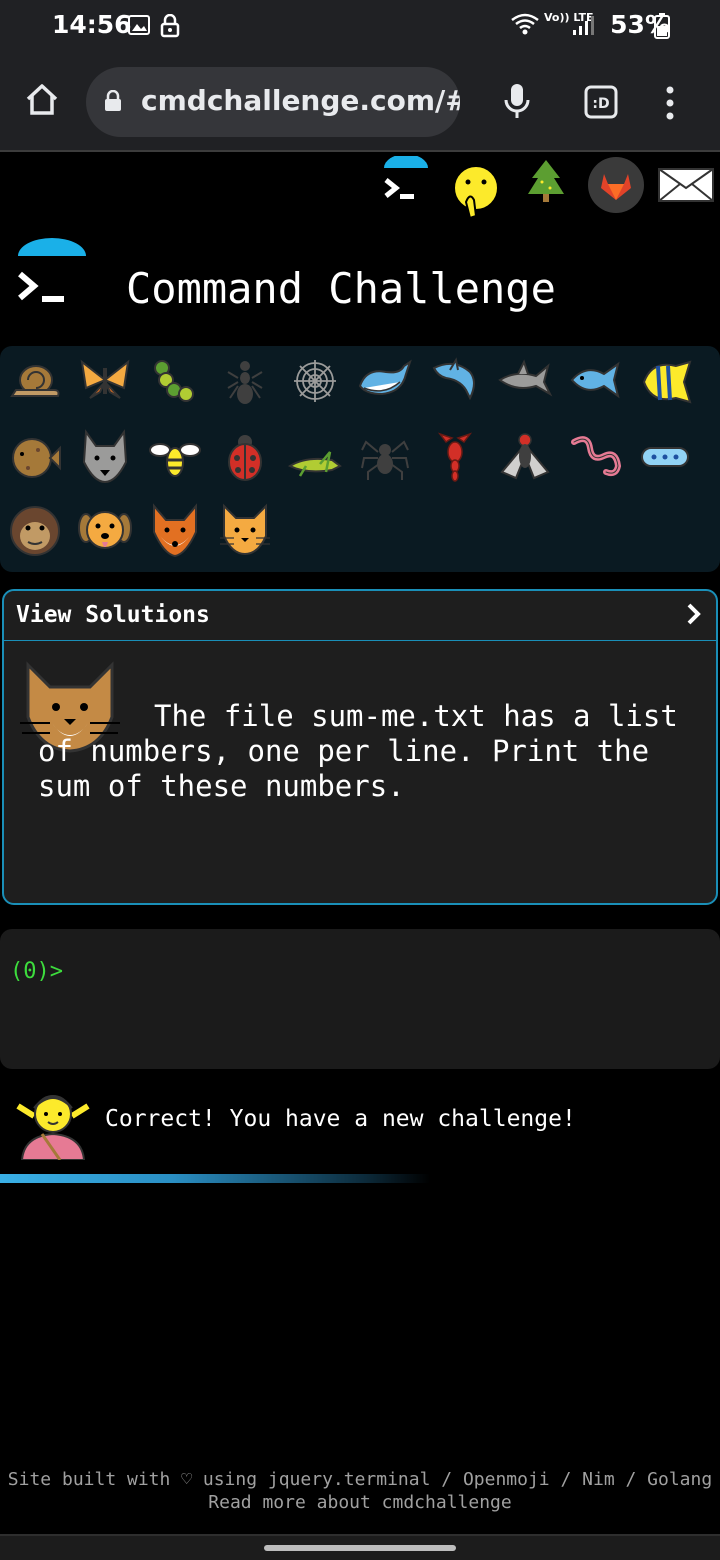 The height and width of the screenshot is (1560, 720). I want to click on system-nav-bar, so click(360, 1547).